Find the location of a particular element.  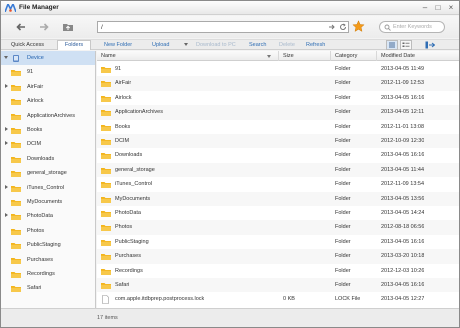

table-row: Photos Folder 2012-08-18 06:56 is located at coordinates (278, 227).